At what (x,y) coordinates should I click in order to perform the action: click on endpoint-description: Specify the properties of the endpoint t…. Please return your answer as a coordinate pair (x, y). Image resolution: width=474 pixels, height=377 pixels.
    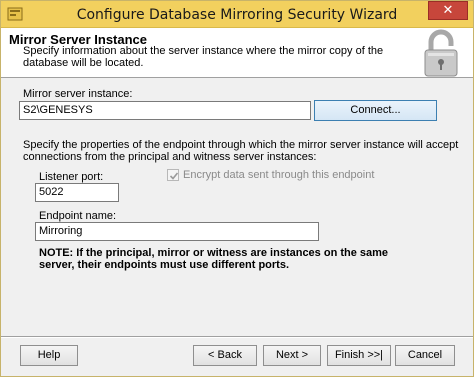
    Looking at the image, I should click on (241, 151).